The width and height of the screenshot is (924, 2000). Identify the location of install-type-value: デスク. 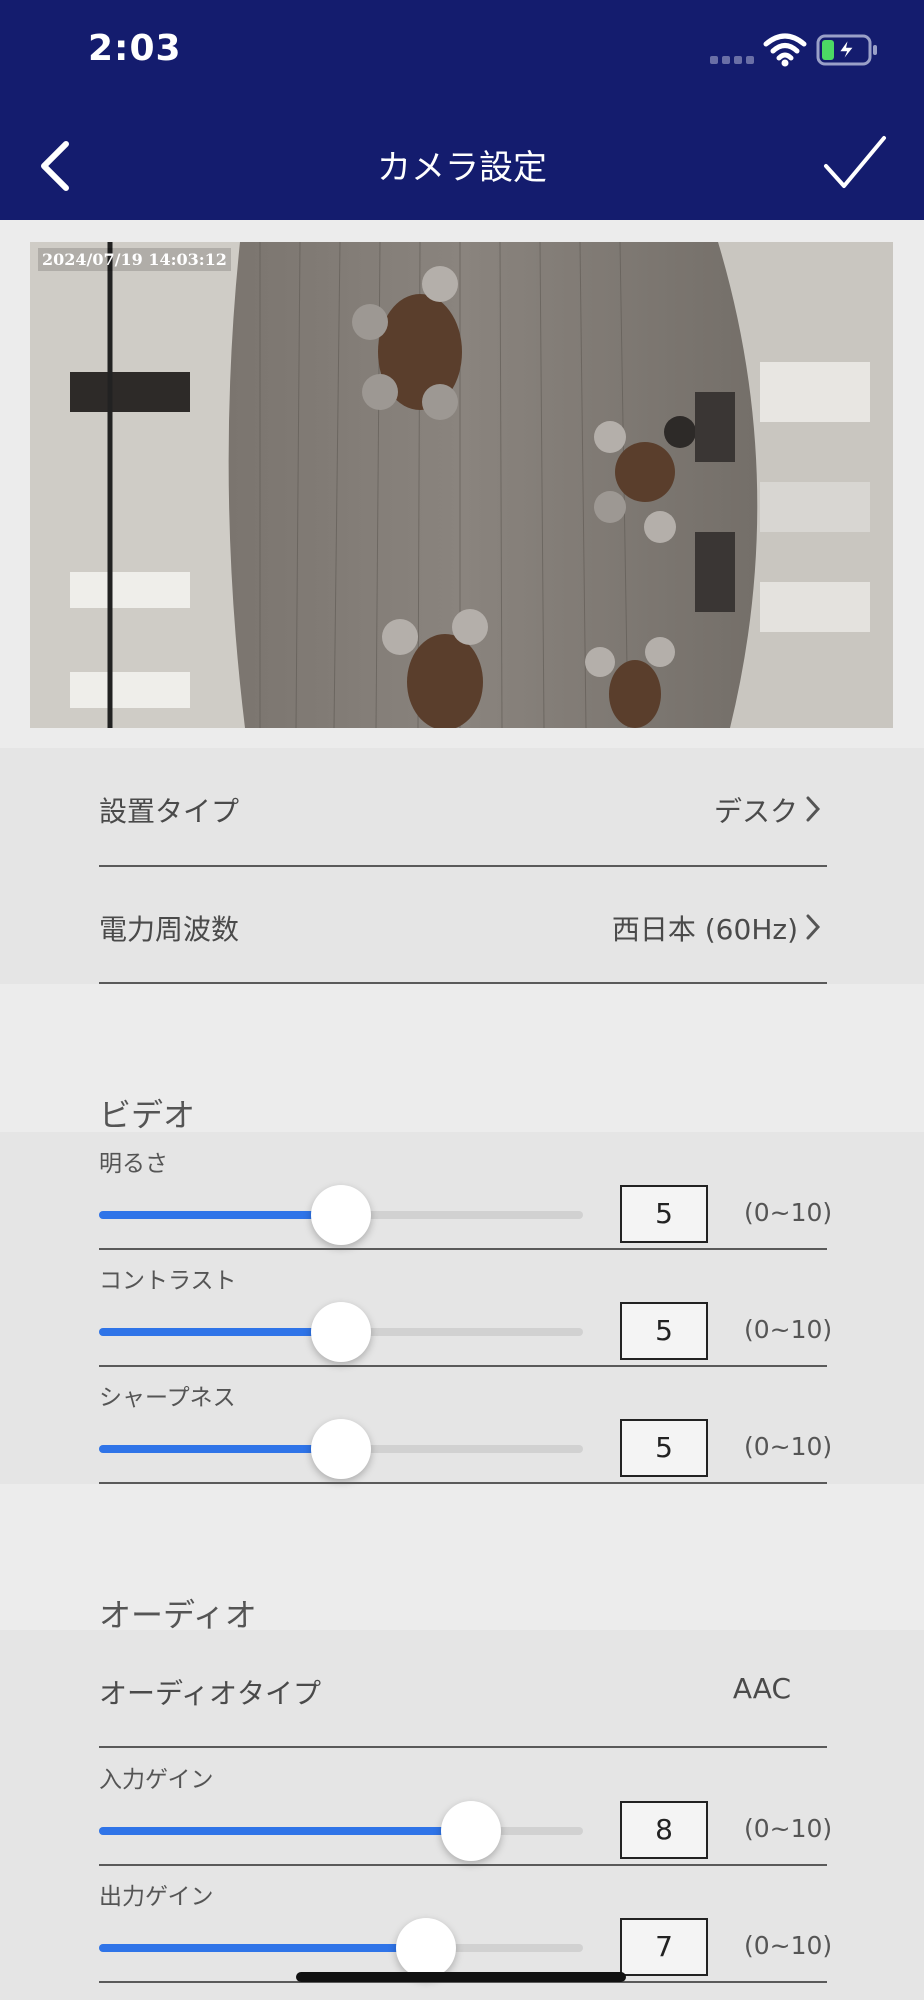
(756, 810).